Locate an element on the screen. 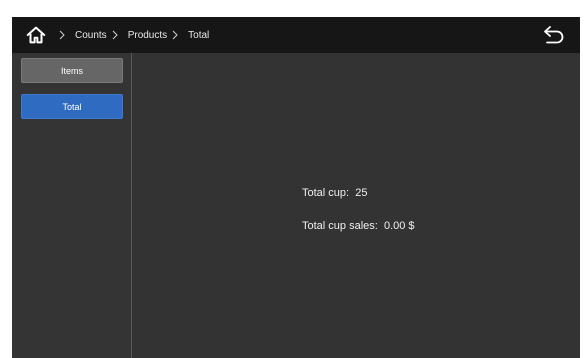 The height and width of the screenshot is (358, 588). total-cup-sales-value: 0.00 $ is located at coordinates (399, 226).